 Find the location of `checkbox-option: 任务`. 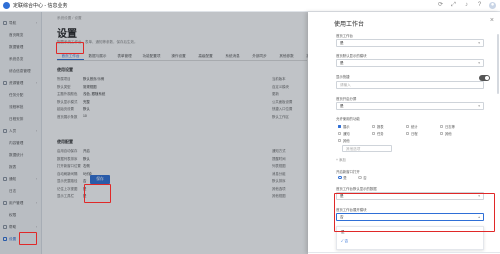

checkbox-option: 任务 is located at coordinates (378, 133).